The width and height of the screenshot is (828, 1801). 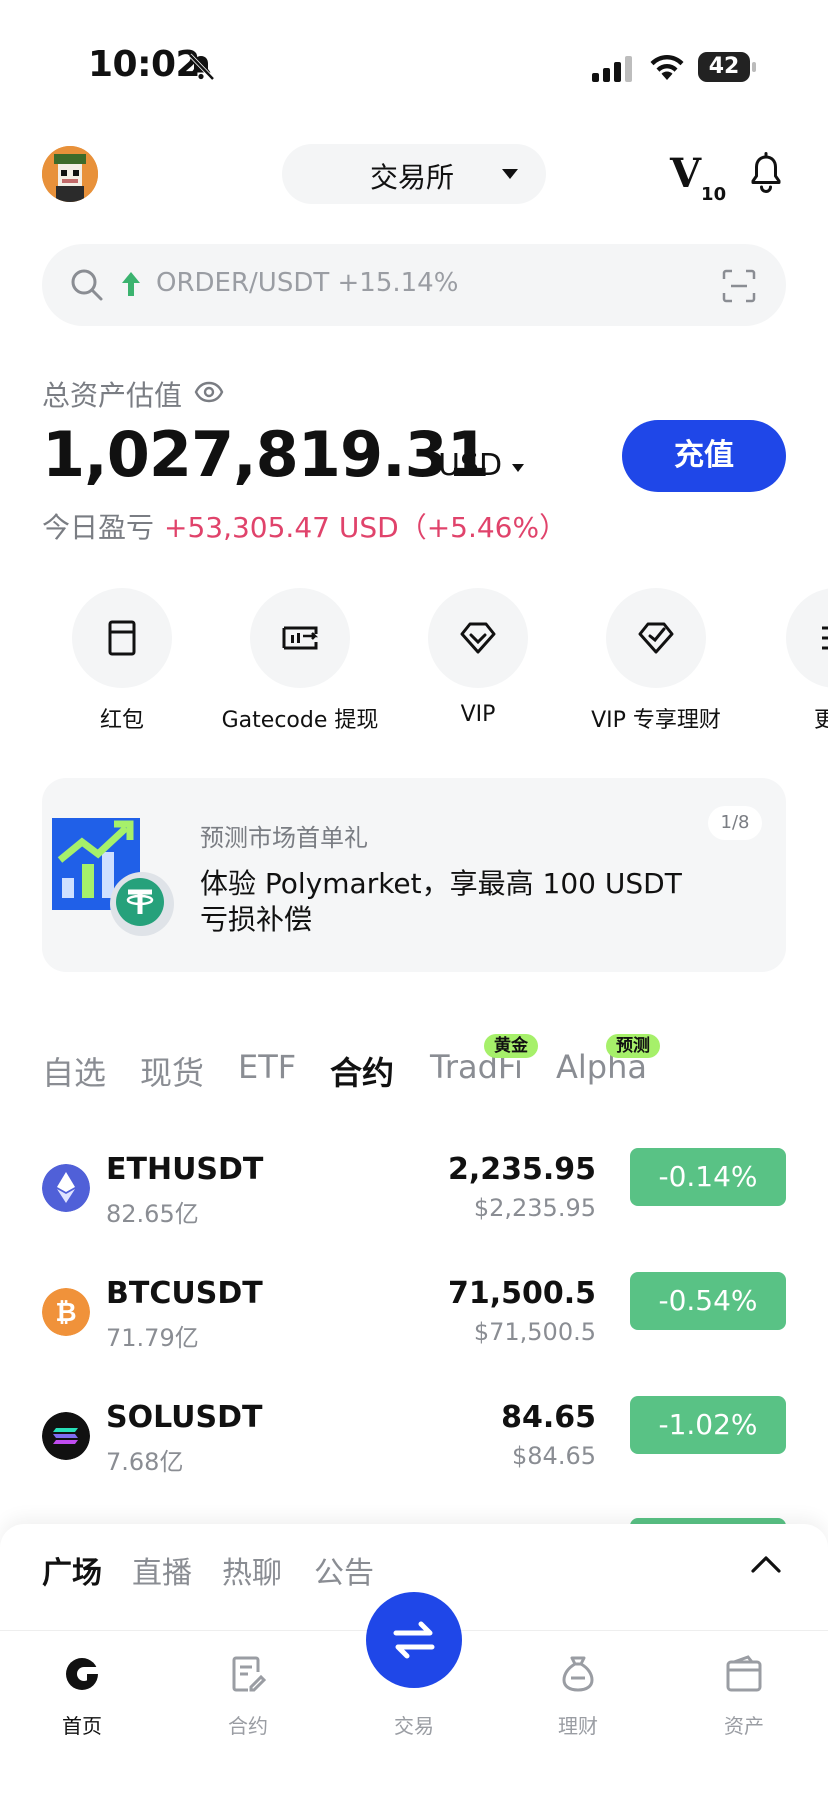 What do you see at coordinates (633, 1046) in the screenshot?
I see `tab-badge-prediction: 预测` at bounding box center [633, 1046].